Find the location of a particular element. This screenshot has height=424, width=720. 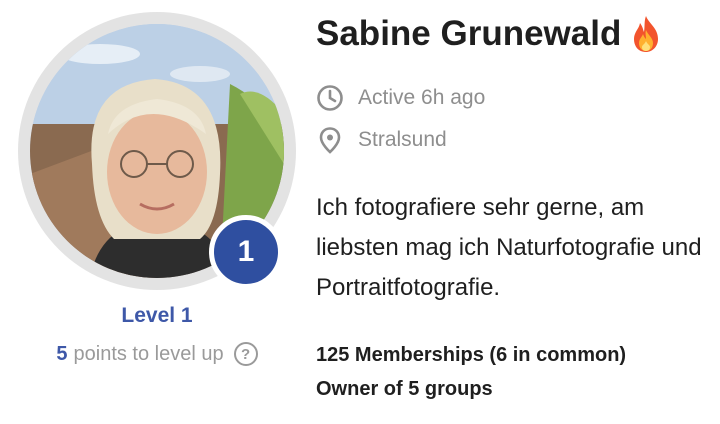

points-value: 5 is located at coordinates (62, 353).